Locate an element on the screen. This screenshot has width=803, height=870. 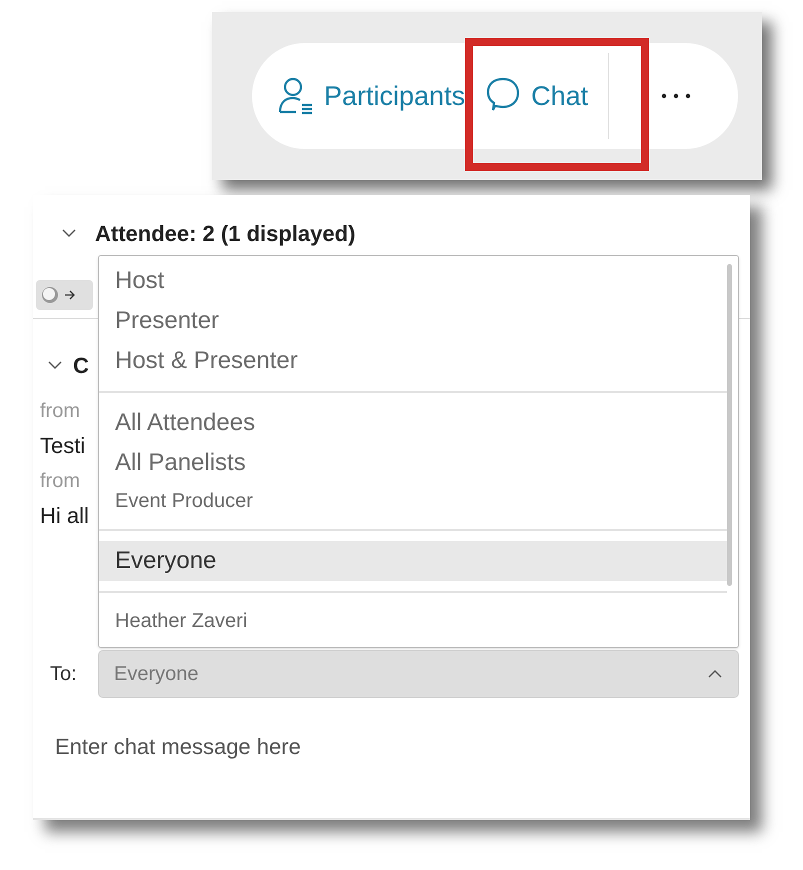
to-label: To: is located at coordinates (63, 674).